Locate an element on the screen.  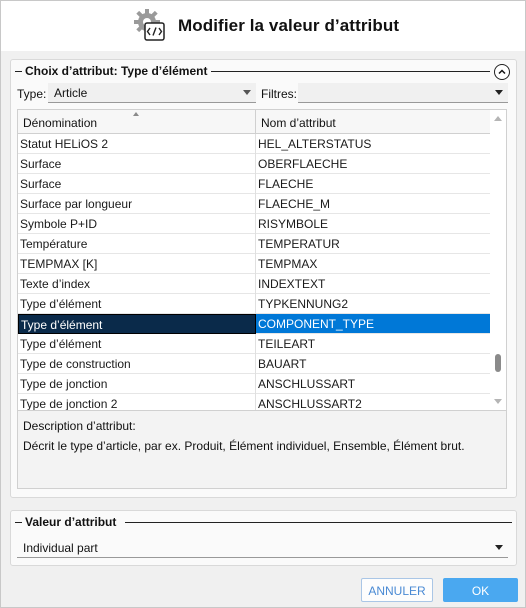
table-row: Type de jonction ANSCHLUSSART is located at coordinates (255, 384).